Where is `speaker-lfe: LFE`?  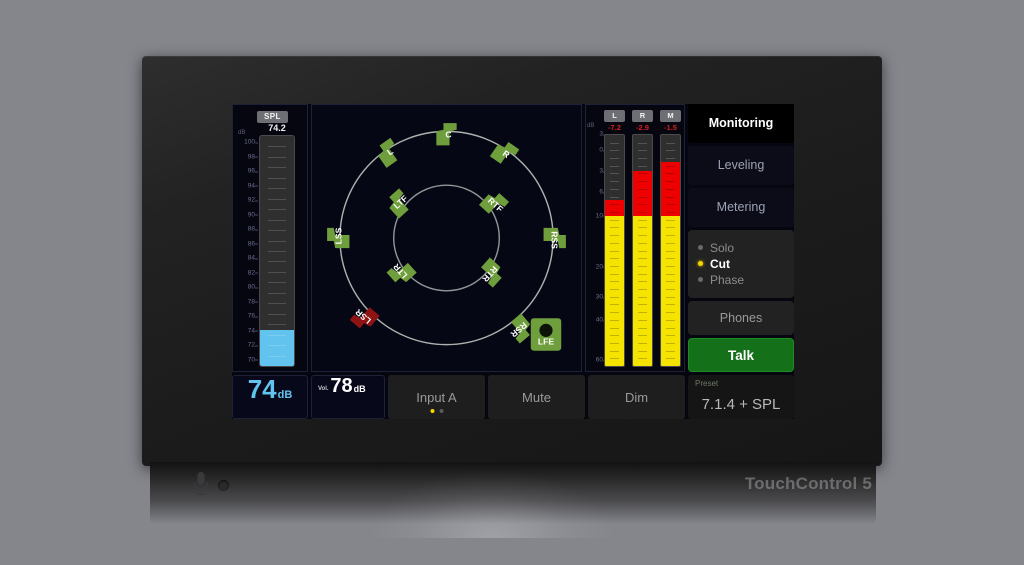
speaker-lfe: LFE is located at coordinates (546, 334).